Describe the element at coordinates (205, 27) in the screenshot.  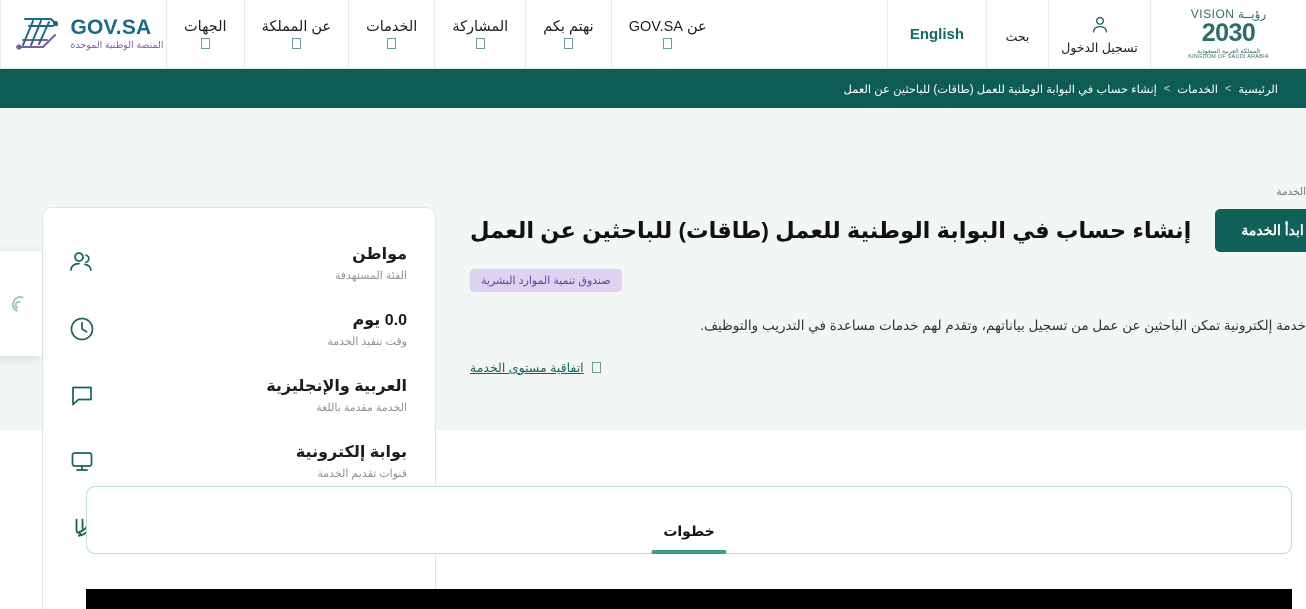
I see `nav-label: الجهات` at that location.